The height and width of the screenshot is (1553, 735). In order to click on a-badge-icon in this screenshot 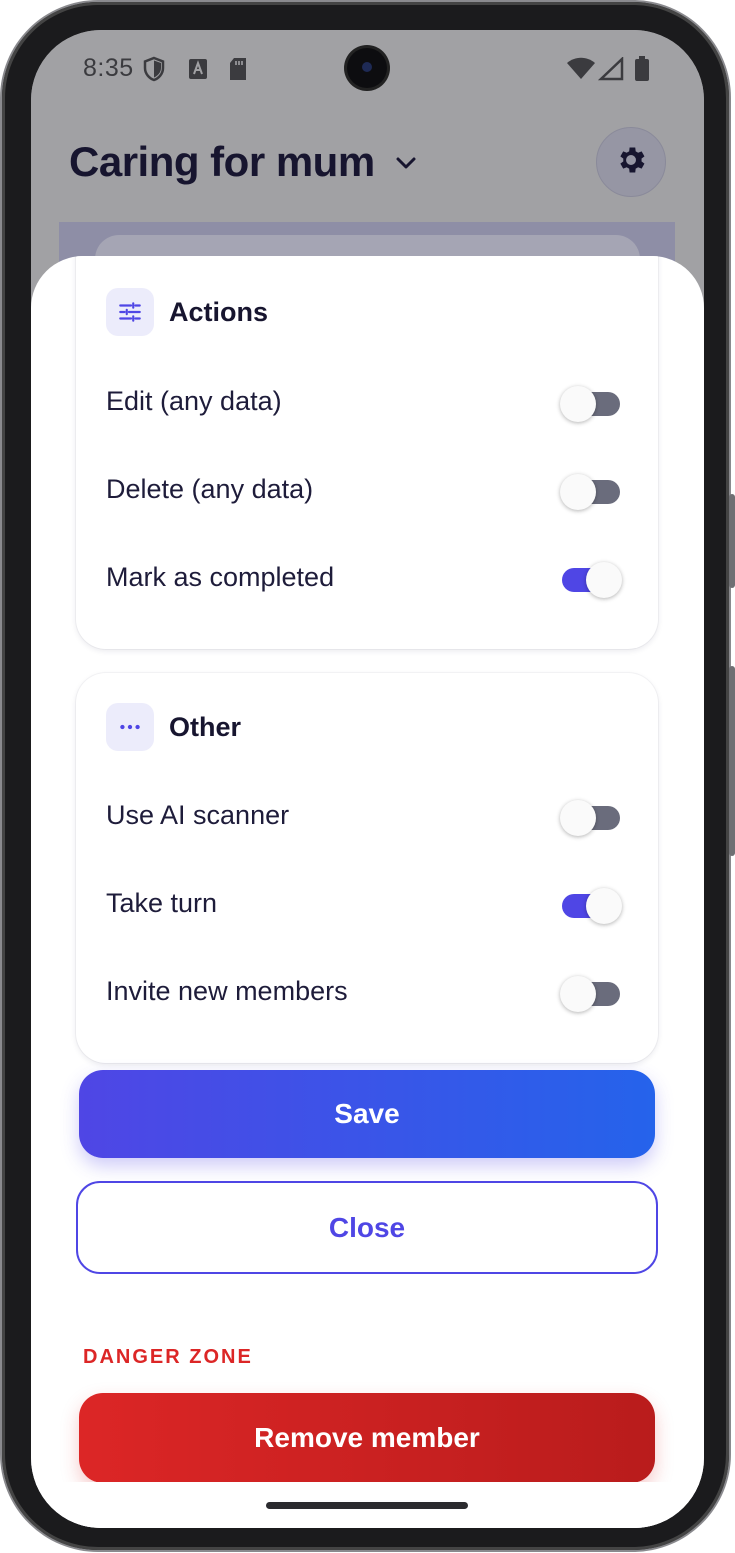, I will do `click(198, 69)`.